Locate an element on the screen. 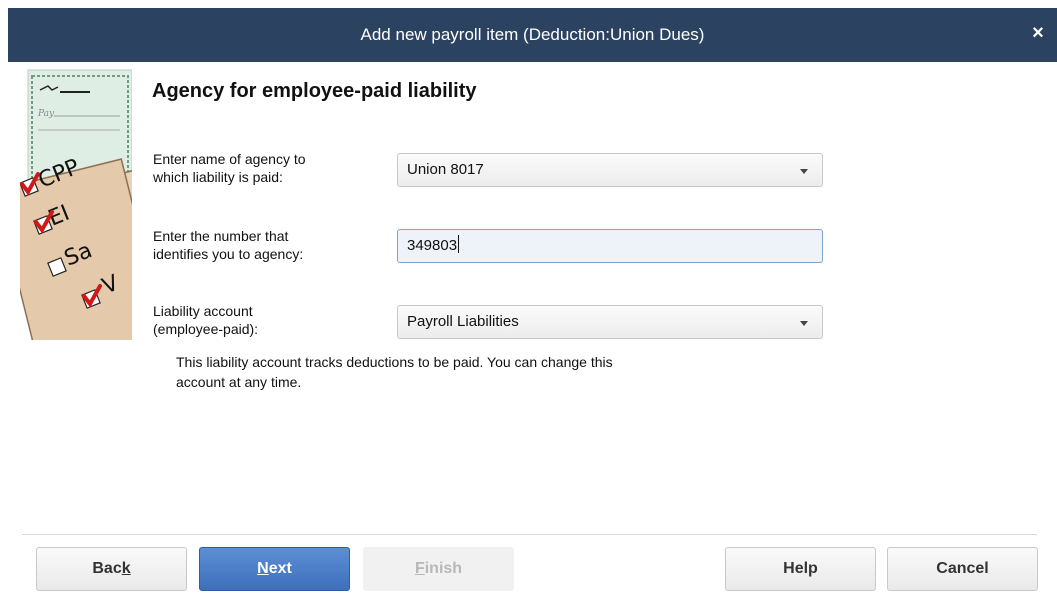  finish-button-mnemonic: F is located at coordinates (419, 568).